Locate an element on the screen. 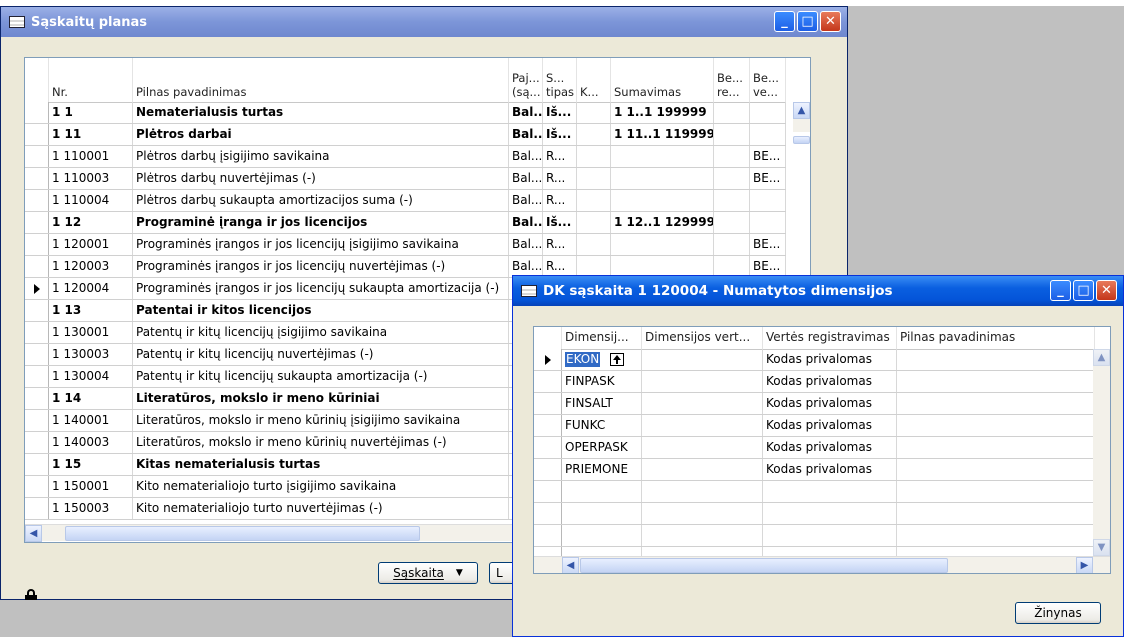 The width and height of the screenshot is (1124, 637). vertical-scrollbar: ▲ ▼ is located at coordinates (1101, 452).